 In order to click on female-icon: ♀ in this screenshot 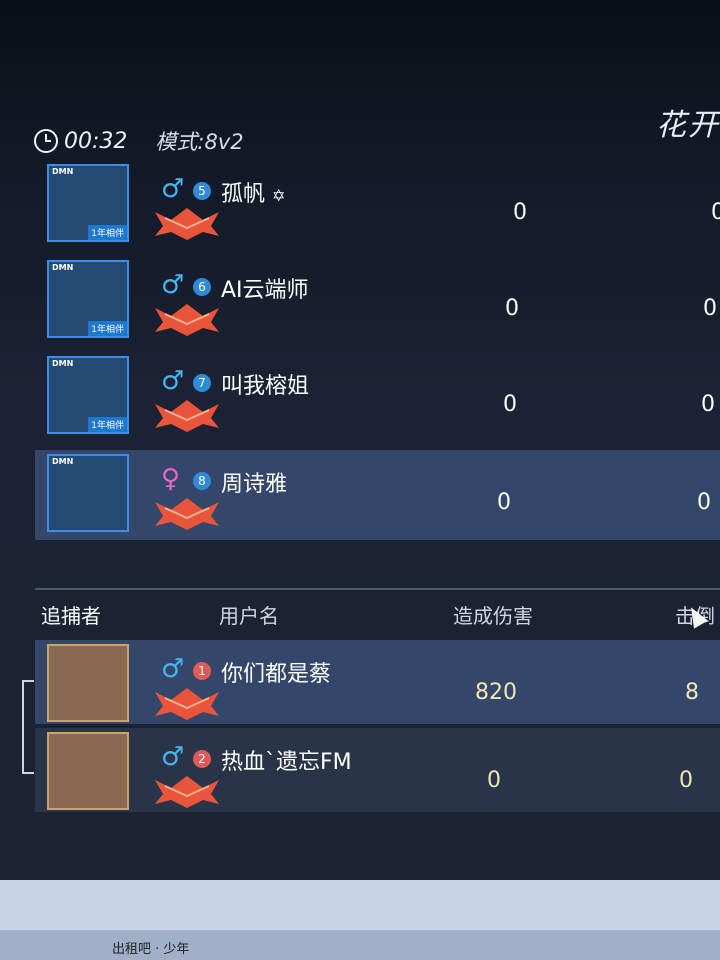, I will do `click(171, 479)`.